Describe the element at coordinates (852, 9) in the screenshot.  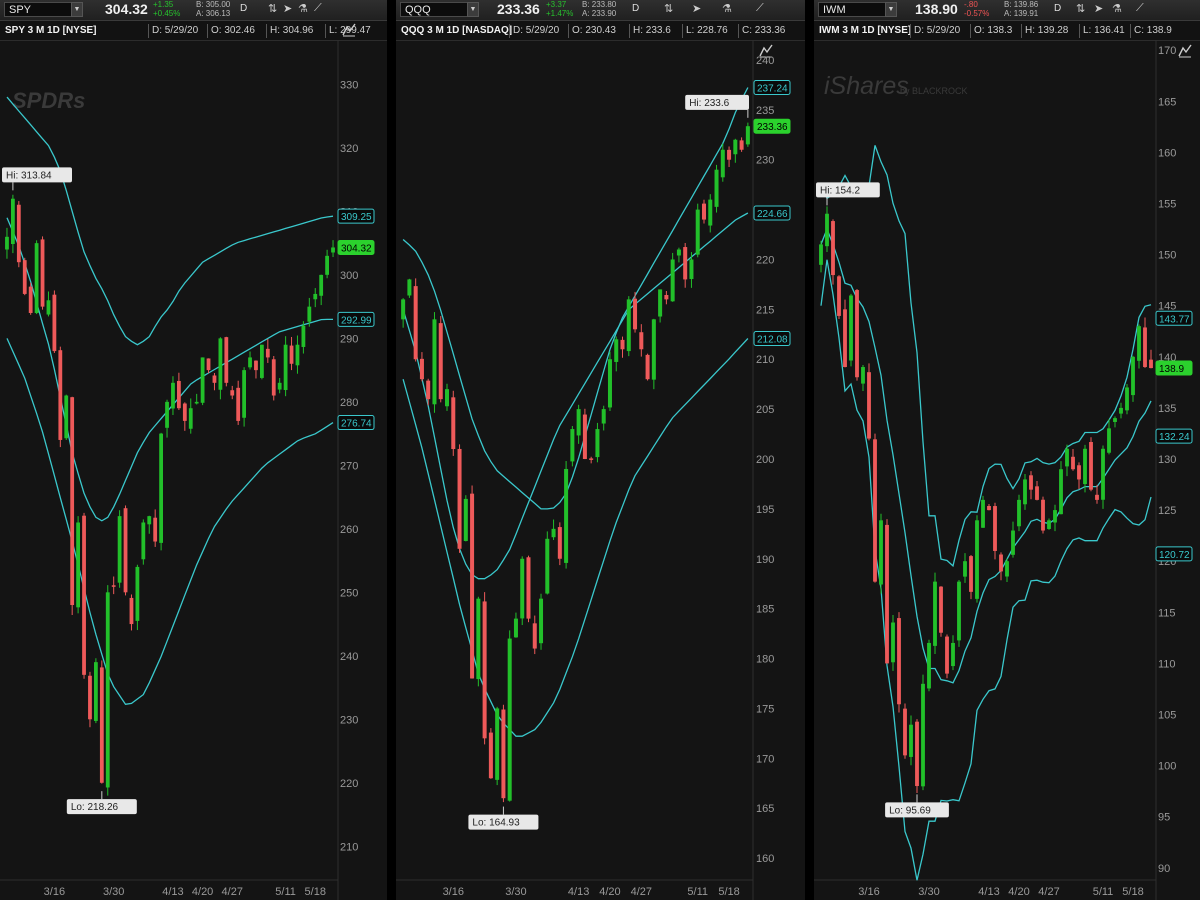
I see `symbol-input: IWM` at that location.